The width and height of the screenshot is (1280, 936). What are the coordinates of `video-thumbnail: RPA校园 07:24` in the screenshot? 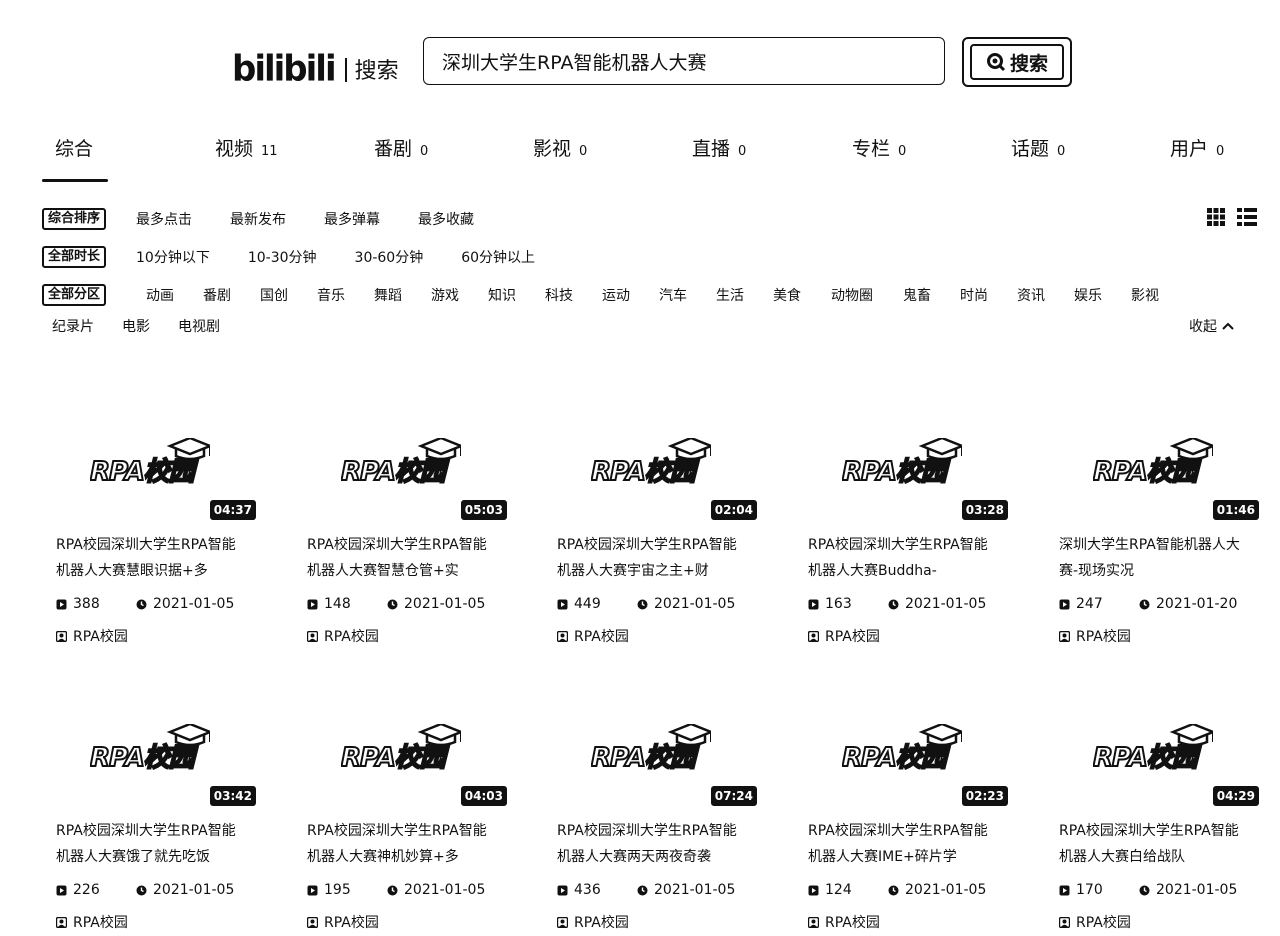 It's located at (657, 751).